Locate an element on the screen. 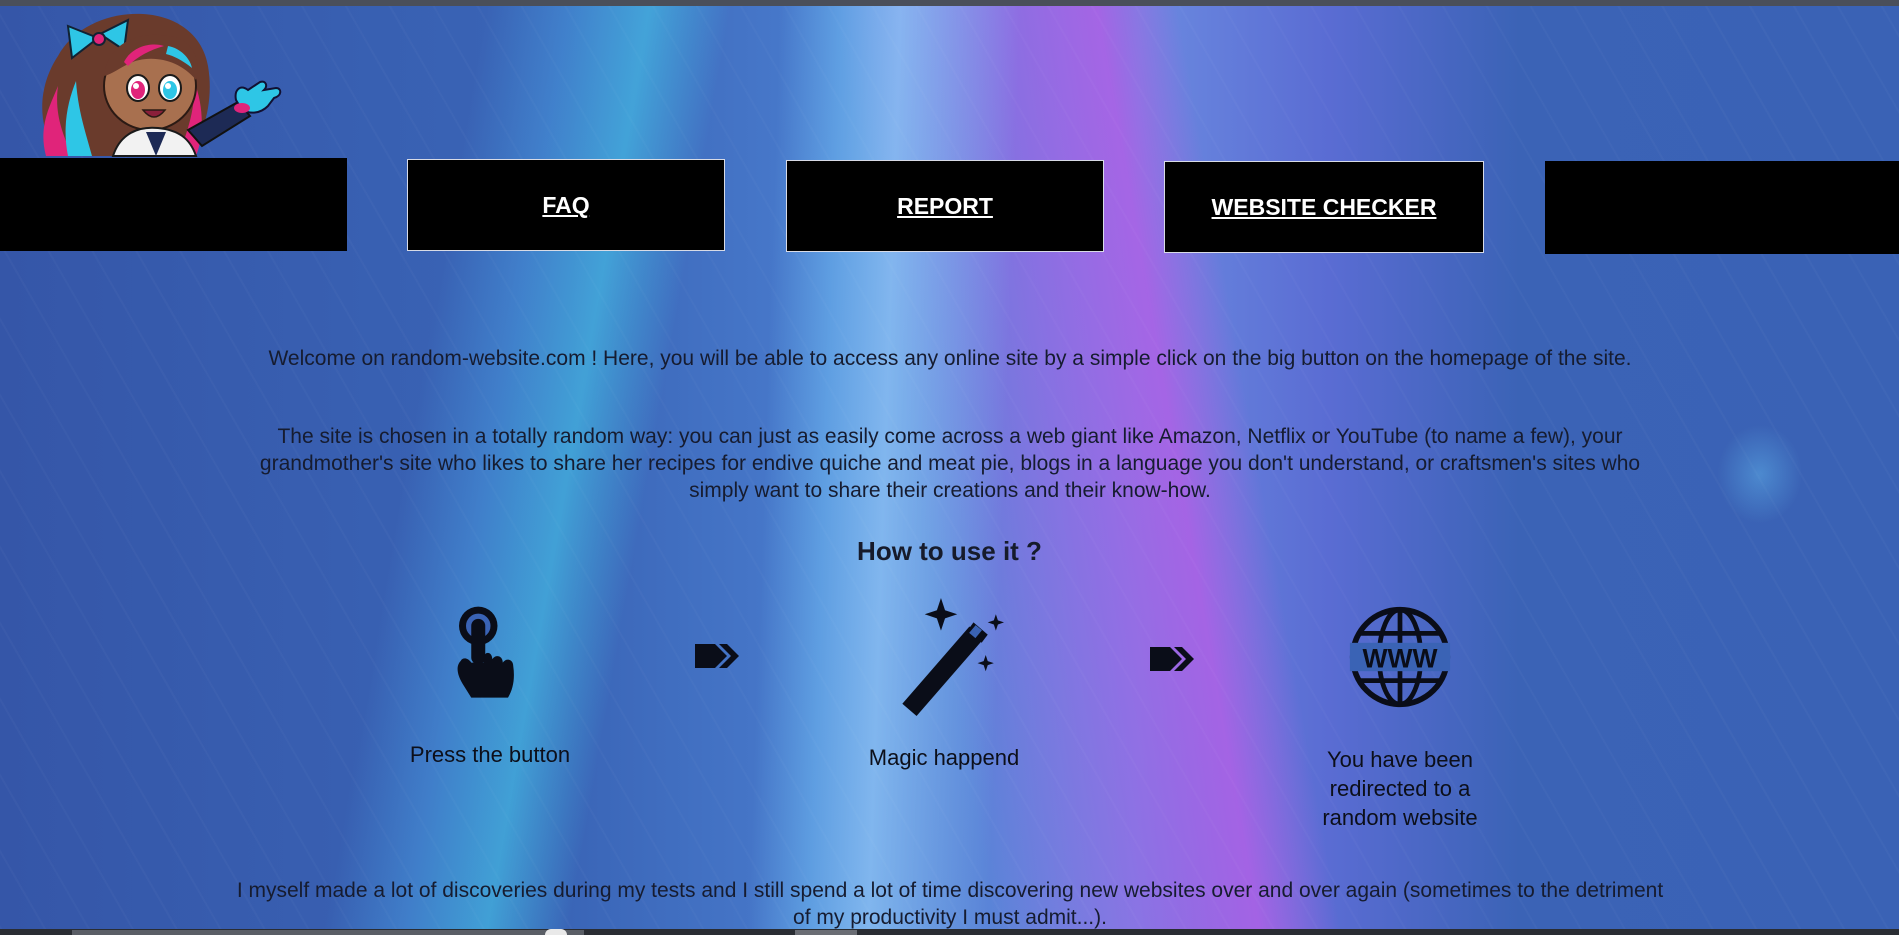 The image size is (1899, 935). nav-report-link: REPORT is located at coordinates (945, 206).